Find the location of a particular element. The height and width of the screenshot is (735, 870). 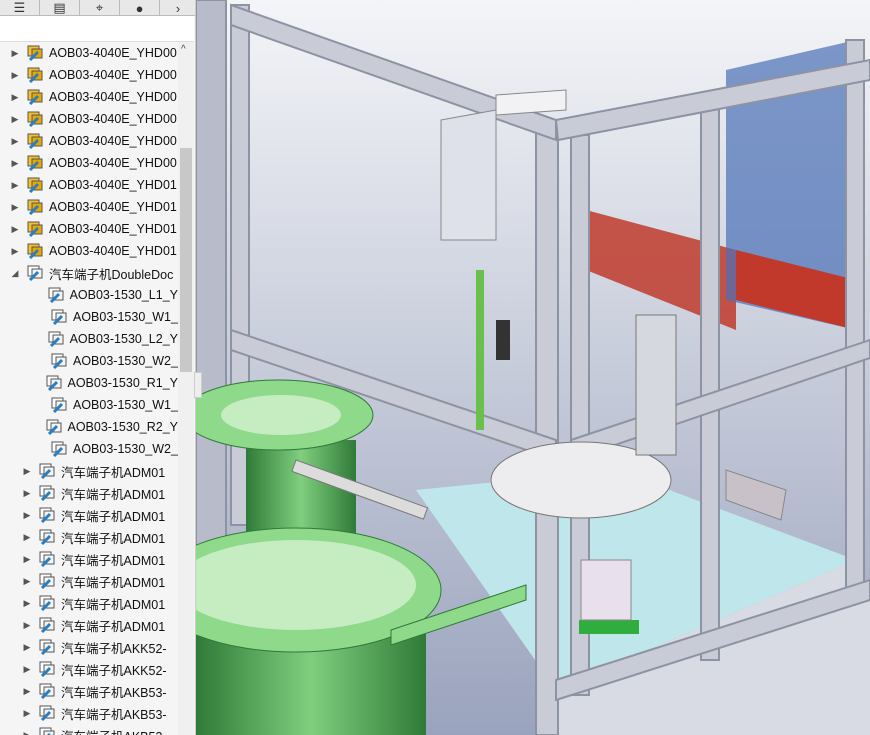

tabs-more-chevron-icon: › is located at coordinates (177, 8).